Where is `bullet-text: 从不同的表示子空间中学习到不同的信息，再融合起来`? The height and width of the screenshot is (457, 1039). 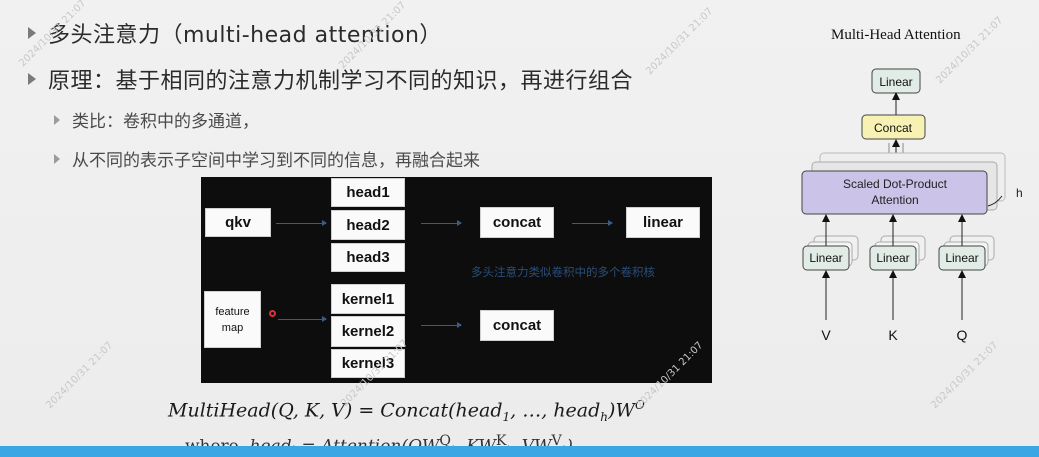 bullet-text: 从不同的表示子空间中学习到不同的信息，再融合起来 is located at coordinates (276, 161).